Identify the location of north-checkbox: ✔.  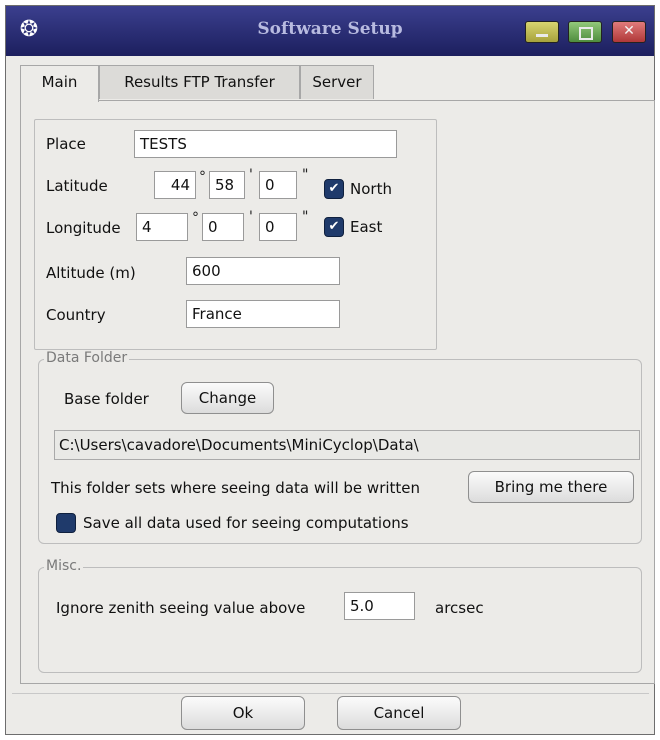
(334, 189).